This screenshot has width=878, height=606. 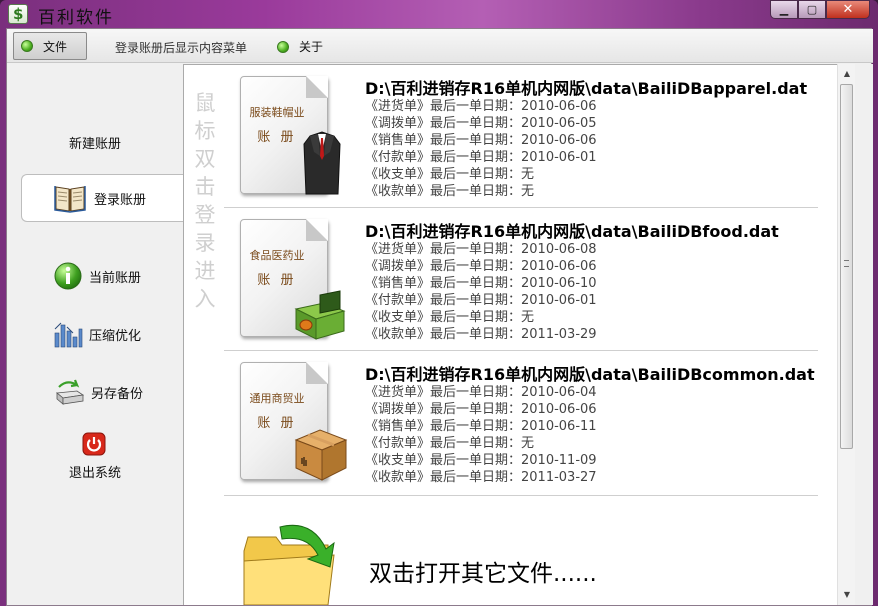 I want to click on maximize-icon: ▢, so click(x=812, y=9).